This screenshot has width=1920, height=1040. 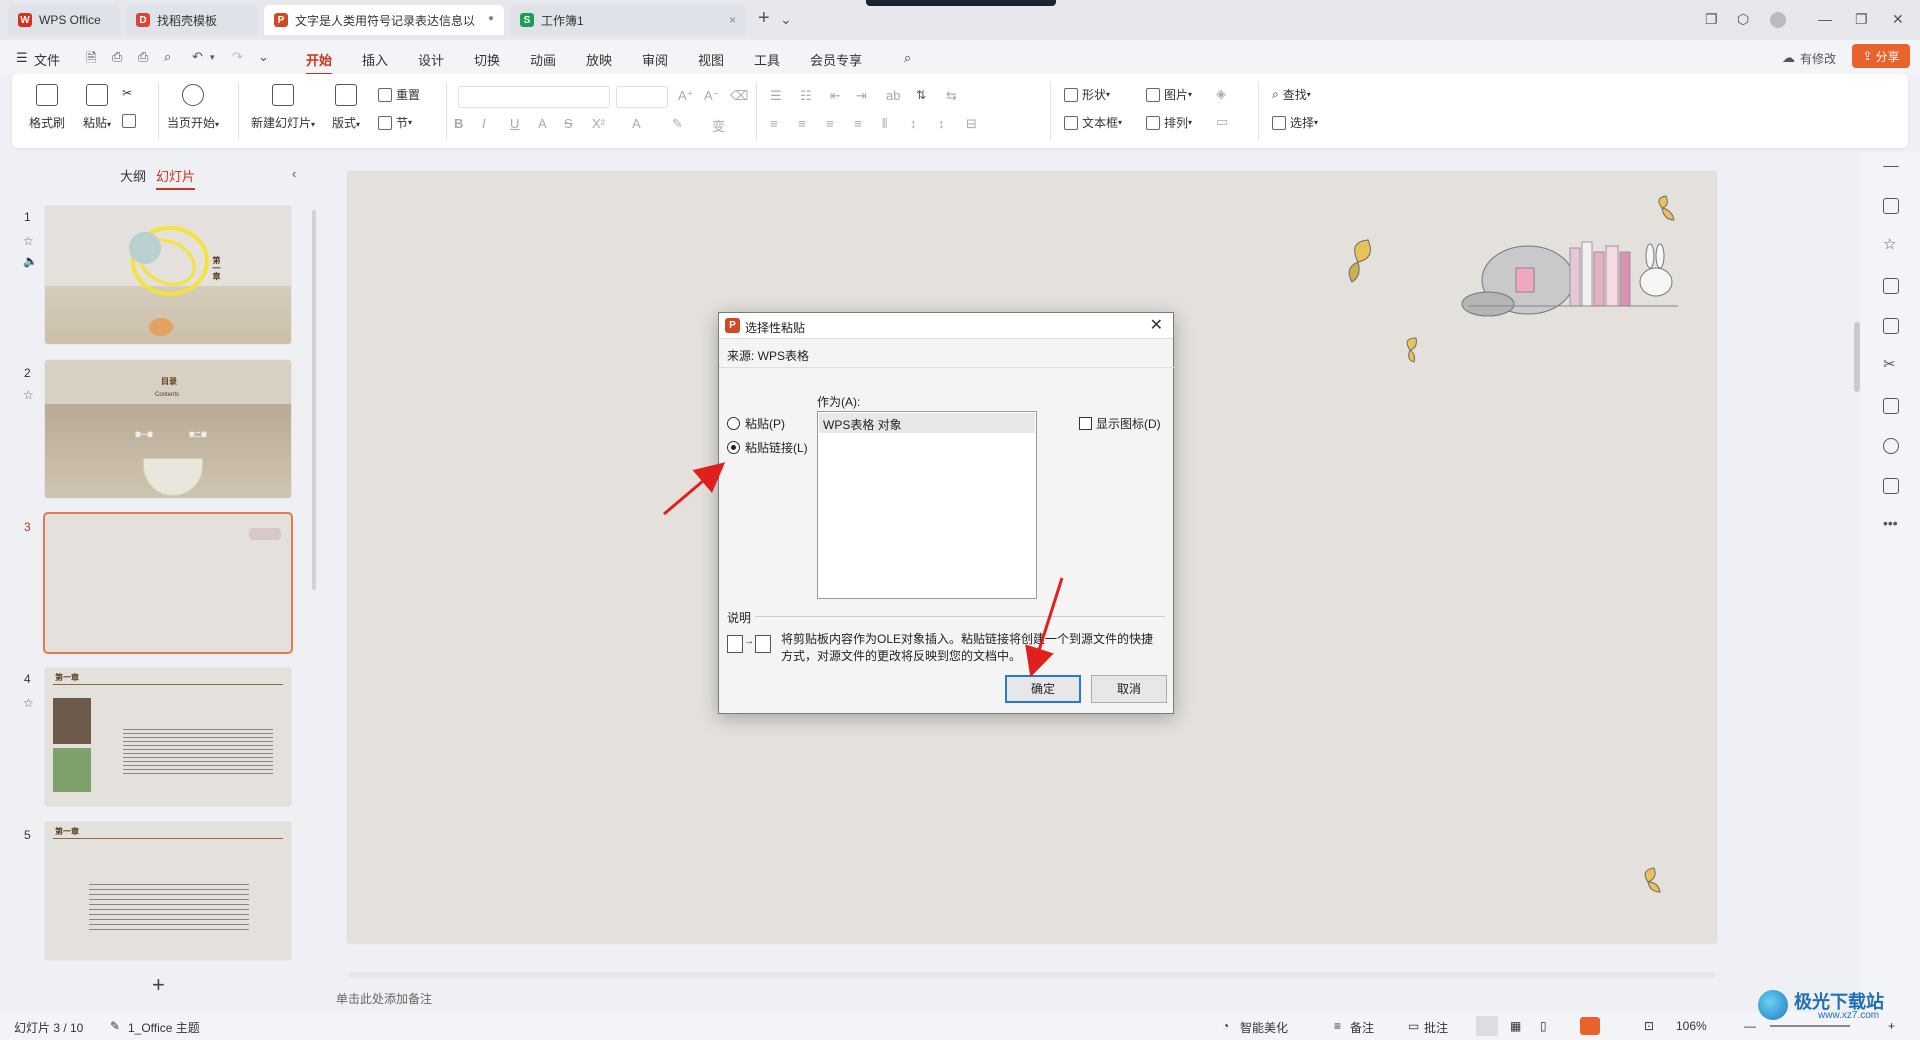 What do you see at coordinates (863, 570) in the screenshot?
I see `annotation-arrows` at bounding box center [863, 570].